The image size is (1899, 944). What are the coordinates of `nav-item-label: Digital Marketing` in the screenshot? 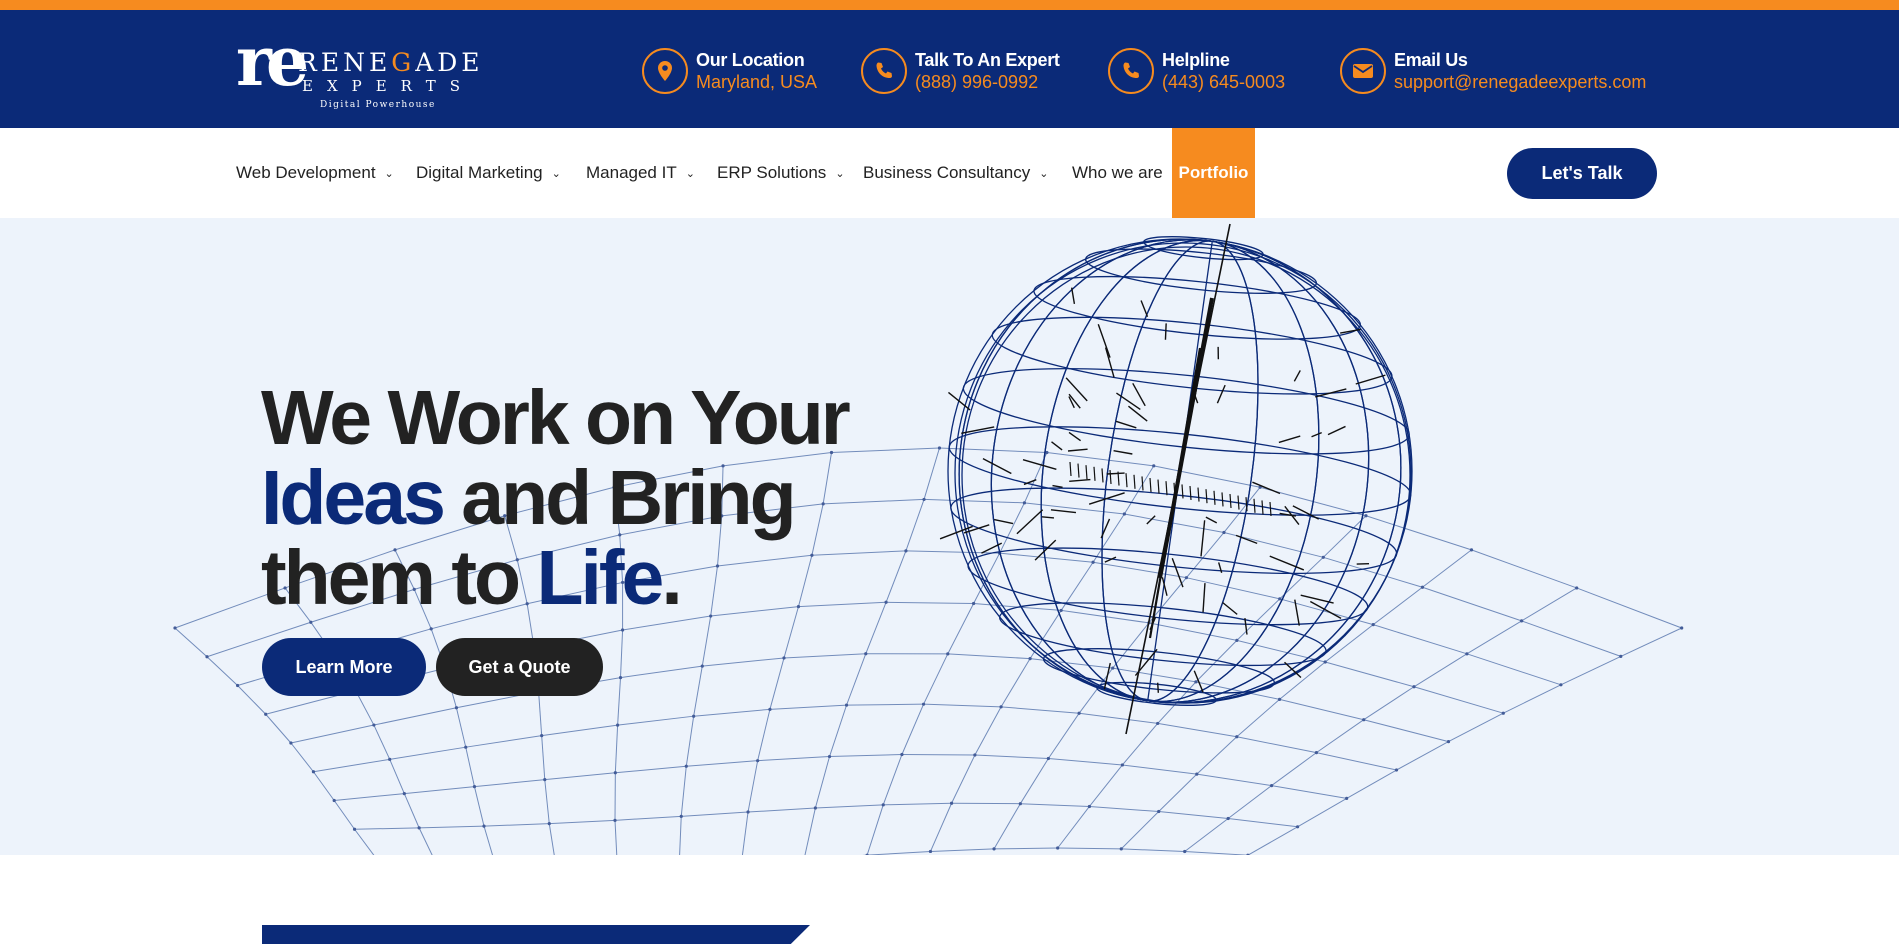 It's located at (479, 172).